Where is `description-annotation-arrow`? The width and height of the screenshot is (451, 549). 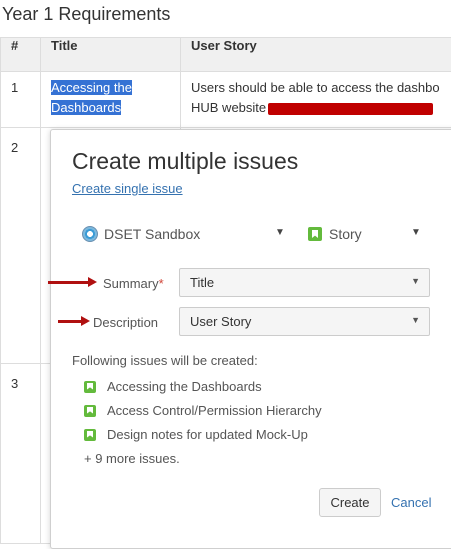 description-annotation-arrow is located at coordinates (70, 321).